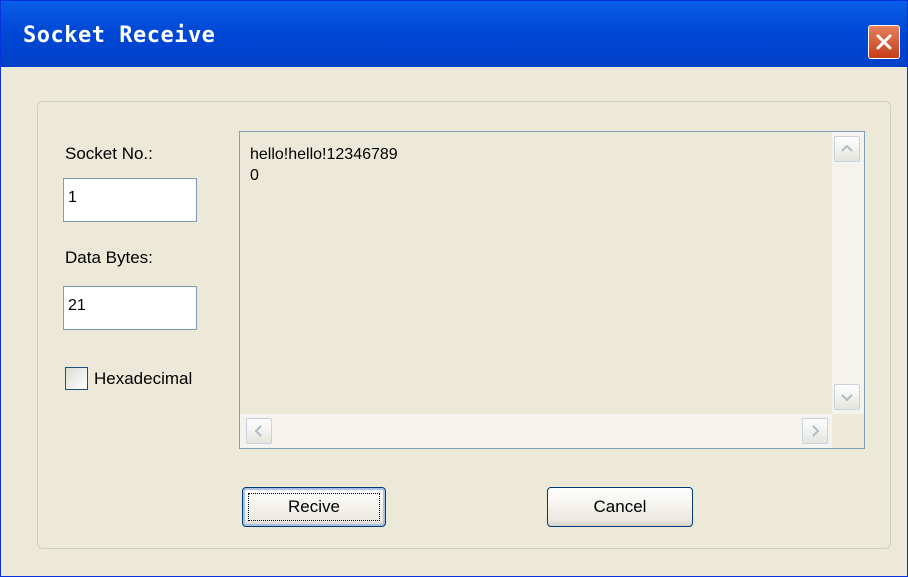  What do you see at coordinates (143, 379) in the screenshot?
I see `hexadecimal-label: Hexadecimal` at bounding box center [143, 379].